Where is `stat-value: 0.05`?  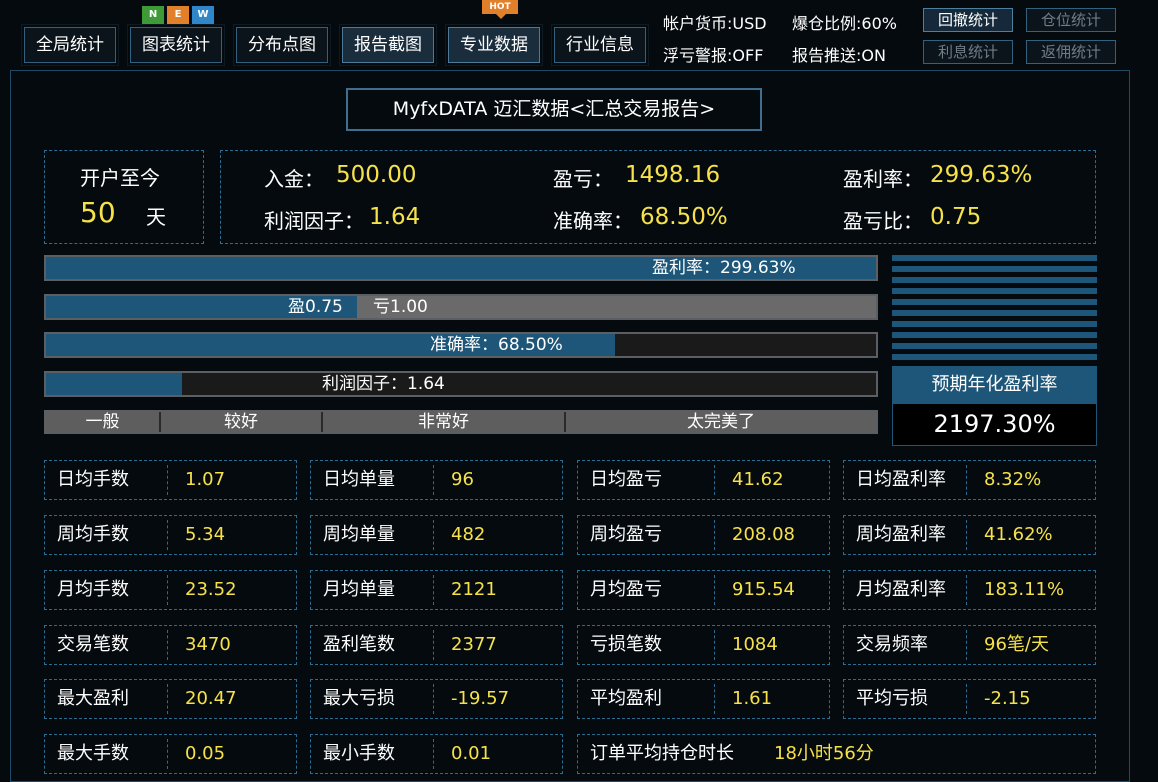
stat-value: 0.05 is located at coordinates (205, 753).